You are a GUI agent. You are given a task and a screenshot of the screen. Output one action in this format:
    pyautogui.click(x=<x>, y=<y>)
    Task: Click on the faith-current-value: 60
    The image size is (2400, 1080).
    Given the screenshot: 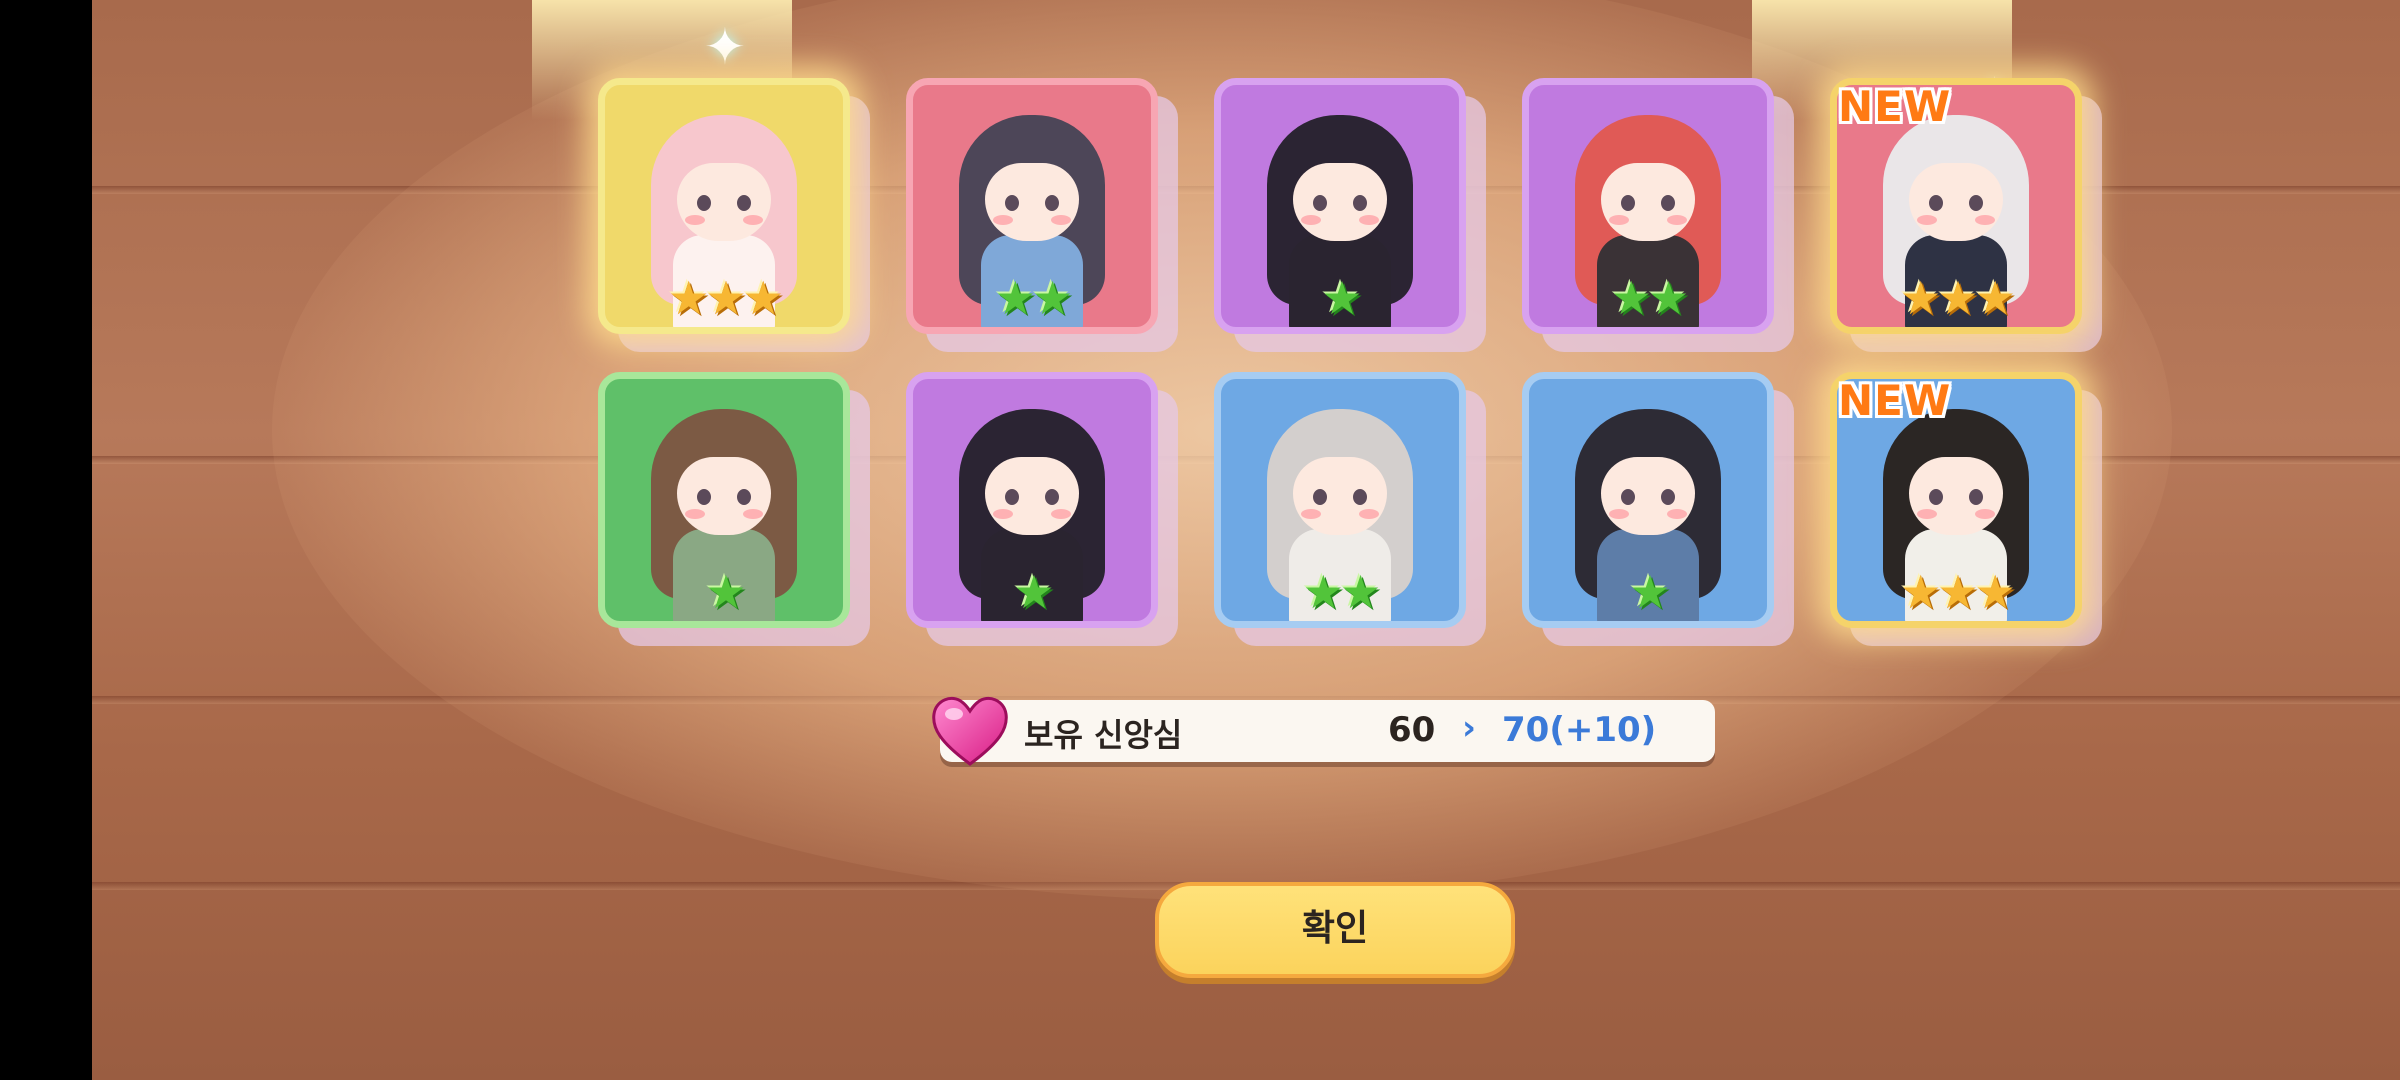 What is the action you would take?
    pyautogui.click(x=1412, y=730)
    